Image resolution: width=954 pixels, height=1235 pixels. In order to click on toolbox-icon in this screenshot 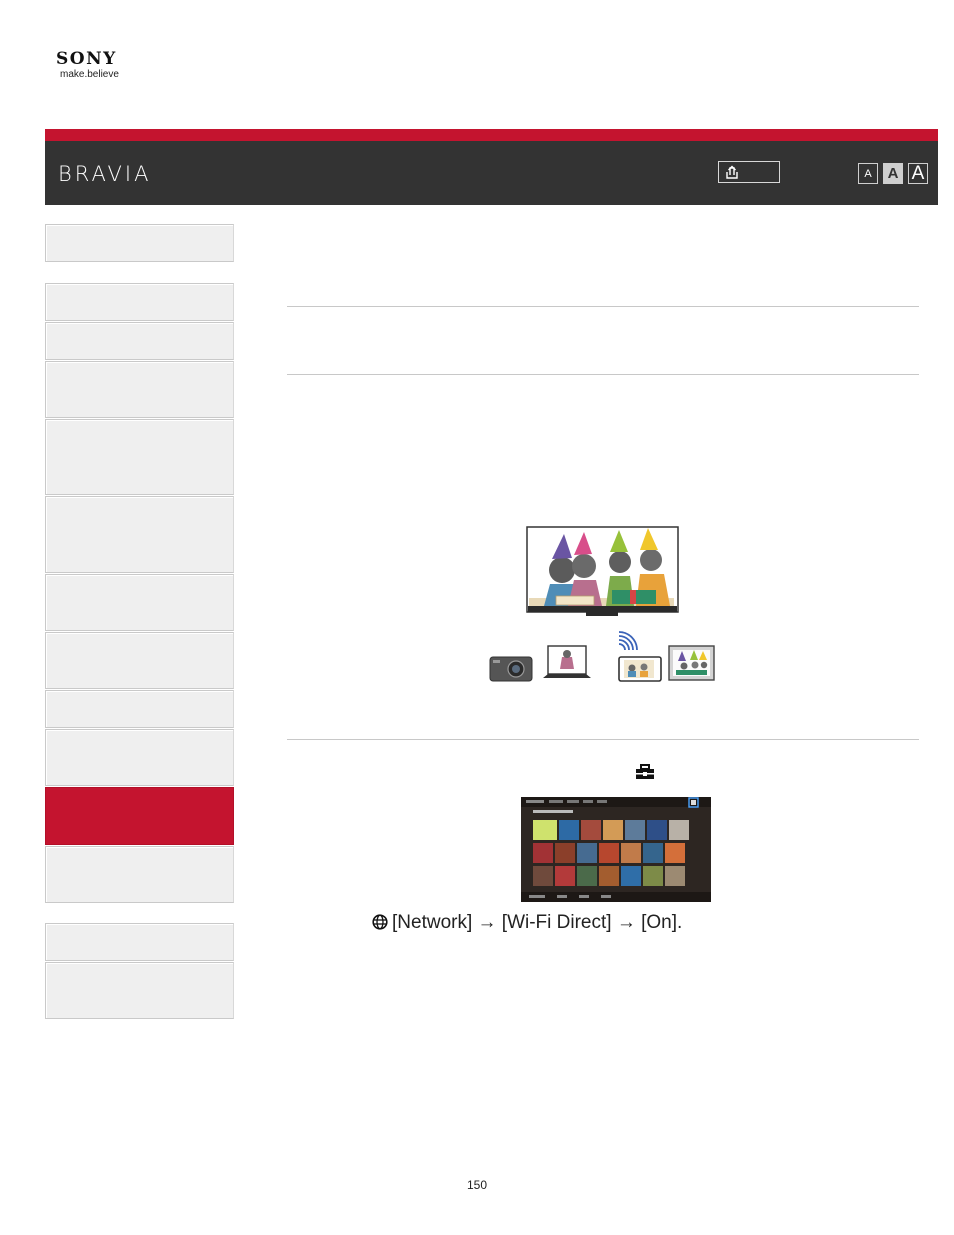, I will do `click(645, 771)`.